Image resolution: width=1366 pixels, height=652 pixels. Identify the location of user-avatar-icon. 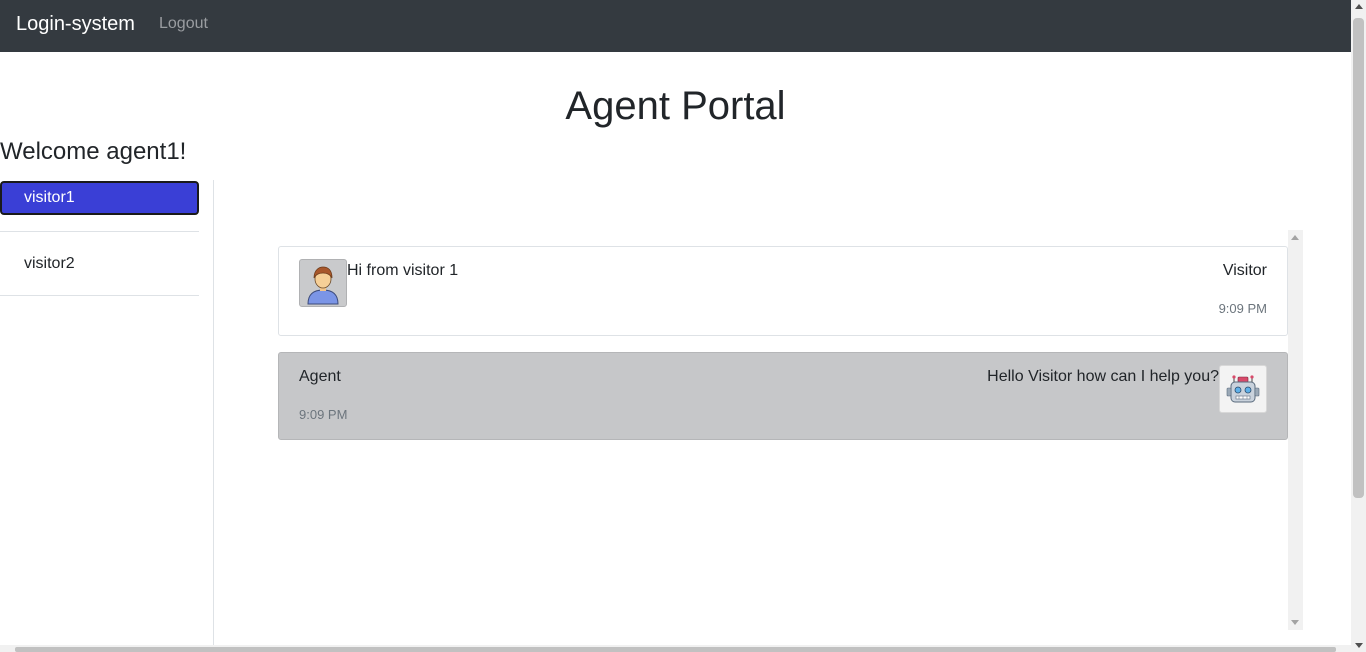
(323, 283).